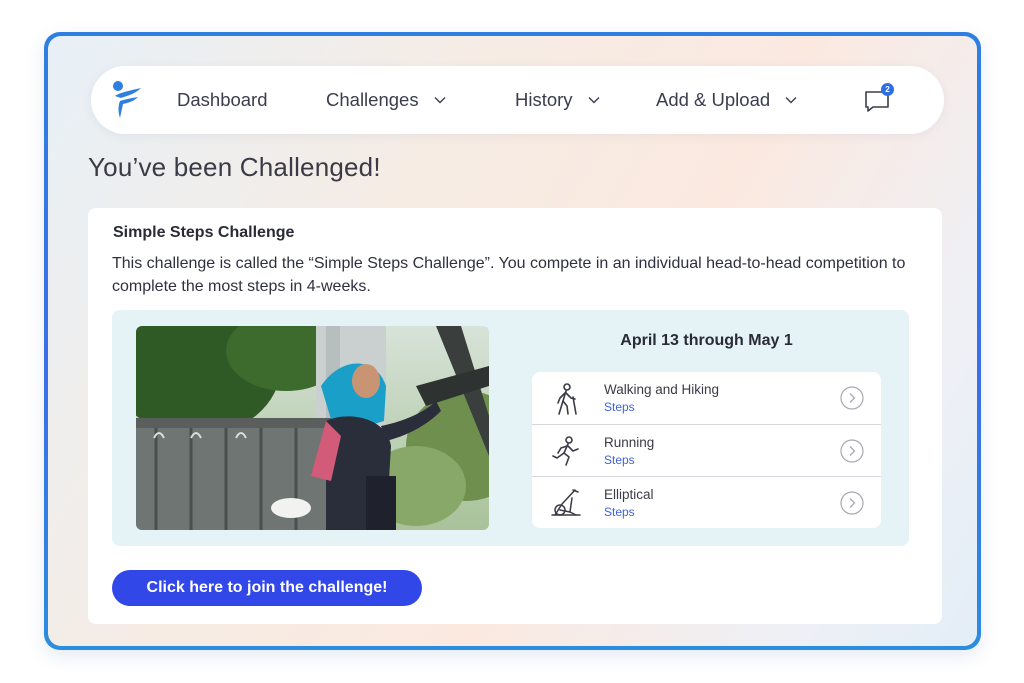 Image resolution: width=1024 pixels, height=683 pixels. I want to click on challenge-photo, so click(312, 428).